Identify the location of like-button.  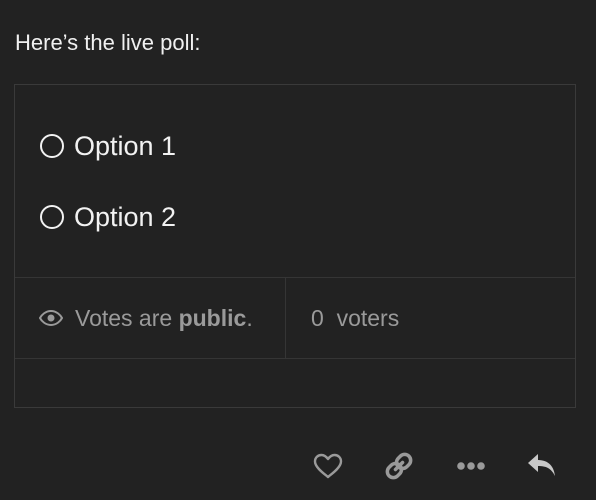
(328, 466).